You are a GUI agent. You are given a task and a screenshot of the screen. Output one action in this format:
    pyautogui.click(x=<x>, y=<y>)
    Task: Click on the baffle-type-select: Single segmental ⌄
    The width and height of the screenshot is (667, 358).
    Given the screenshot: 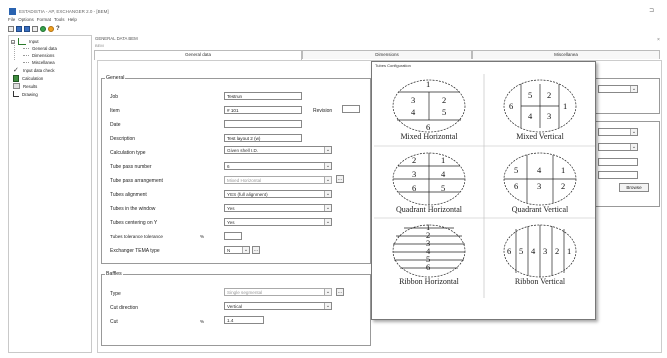 What is the action you would take?
    pyautogui.click(x=278, y=292)
    